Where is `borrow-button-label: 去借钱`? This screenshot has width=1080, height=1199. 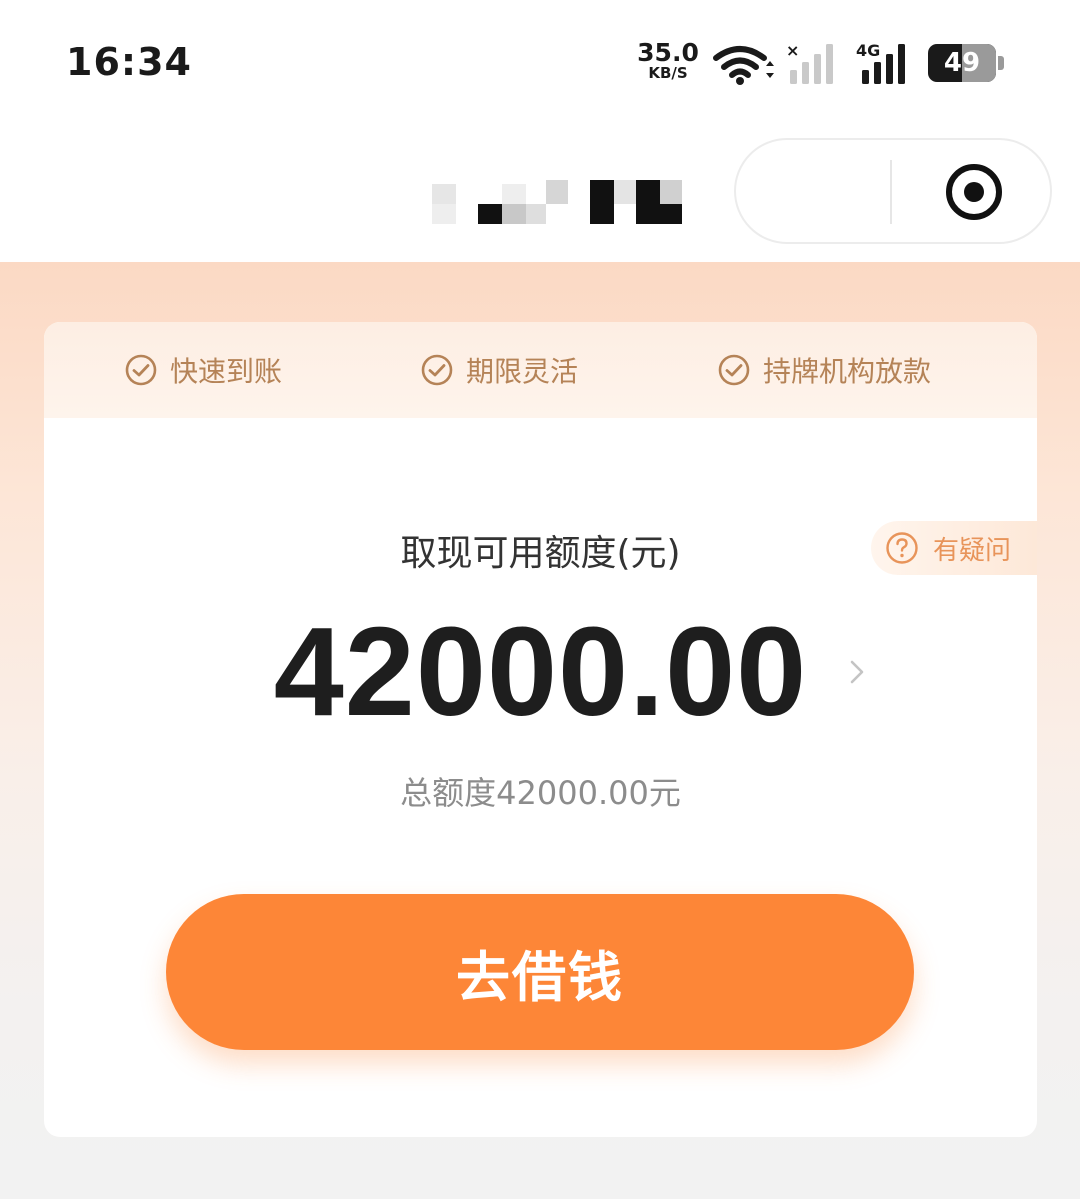 borrow-button-label: 去借钱 is located at coordinates (540, 977).